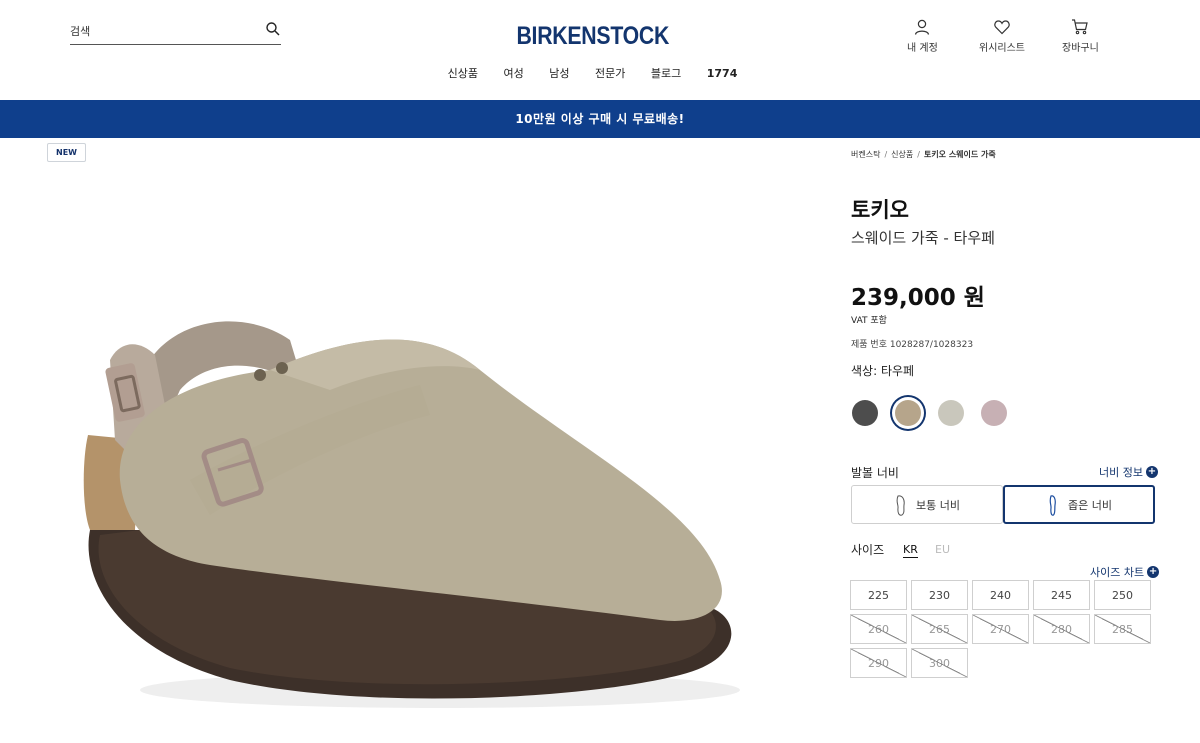 The width and height of the screenshot is (1200, 743). I want to click on color-label: 색상: 타우페, so click(883, 371).